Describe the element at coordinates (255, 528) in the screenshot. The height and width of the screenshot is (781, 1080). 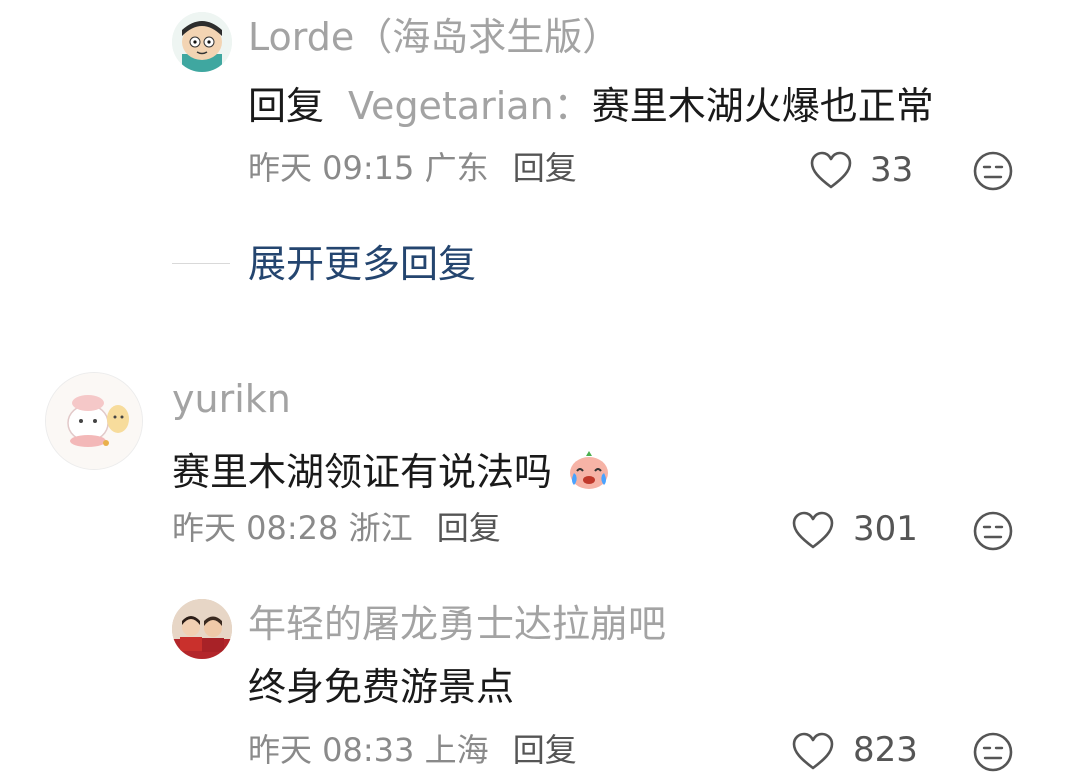
I see `comment-time: 昨天 08:28` at that location.